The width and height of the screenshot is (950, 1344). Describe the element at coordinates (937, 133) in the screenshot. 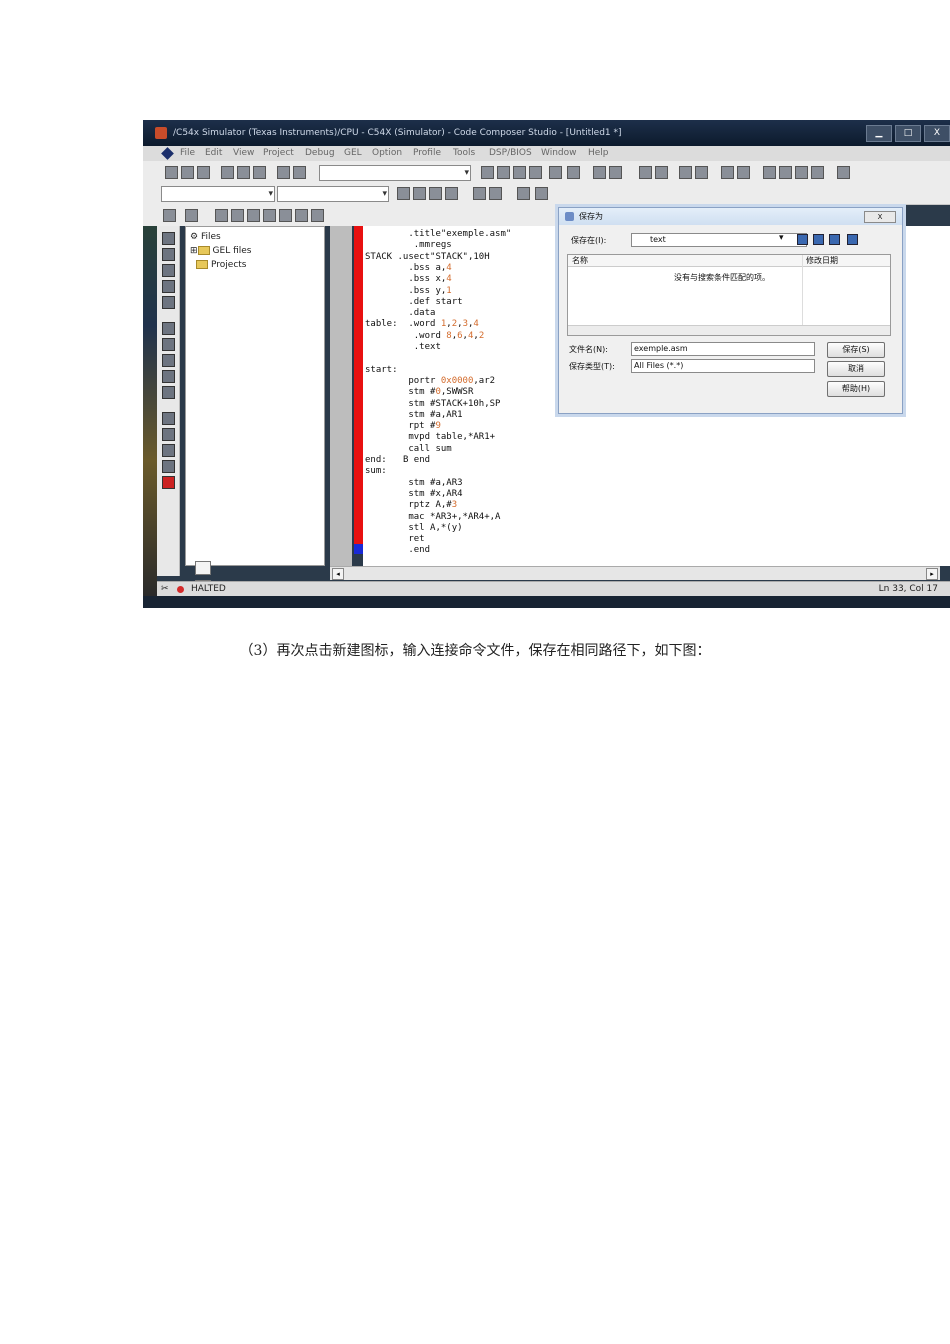

I see `close-window-button: X` at that location.